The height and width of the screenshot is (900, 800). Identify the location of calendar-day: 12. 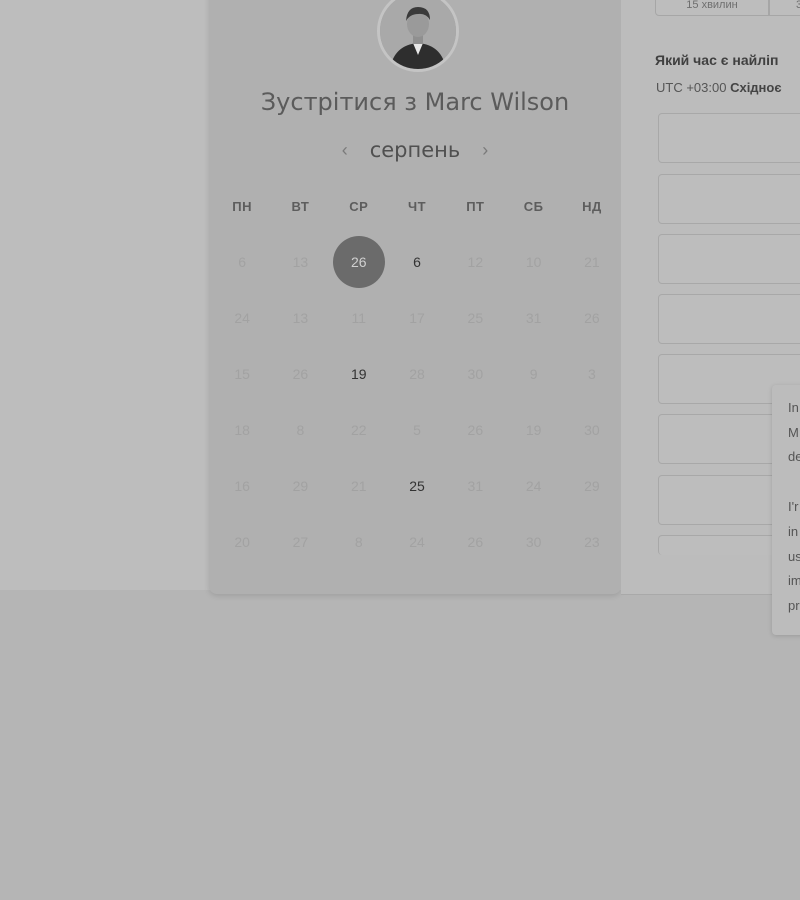
(475, 262).